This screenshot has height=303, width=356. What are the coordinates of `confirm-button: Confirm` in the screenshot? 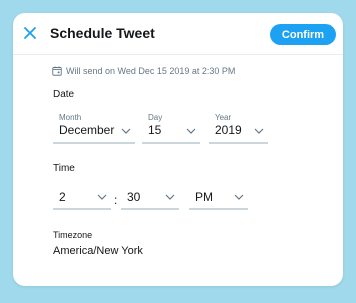 It's located at (303, 34).